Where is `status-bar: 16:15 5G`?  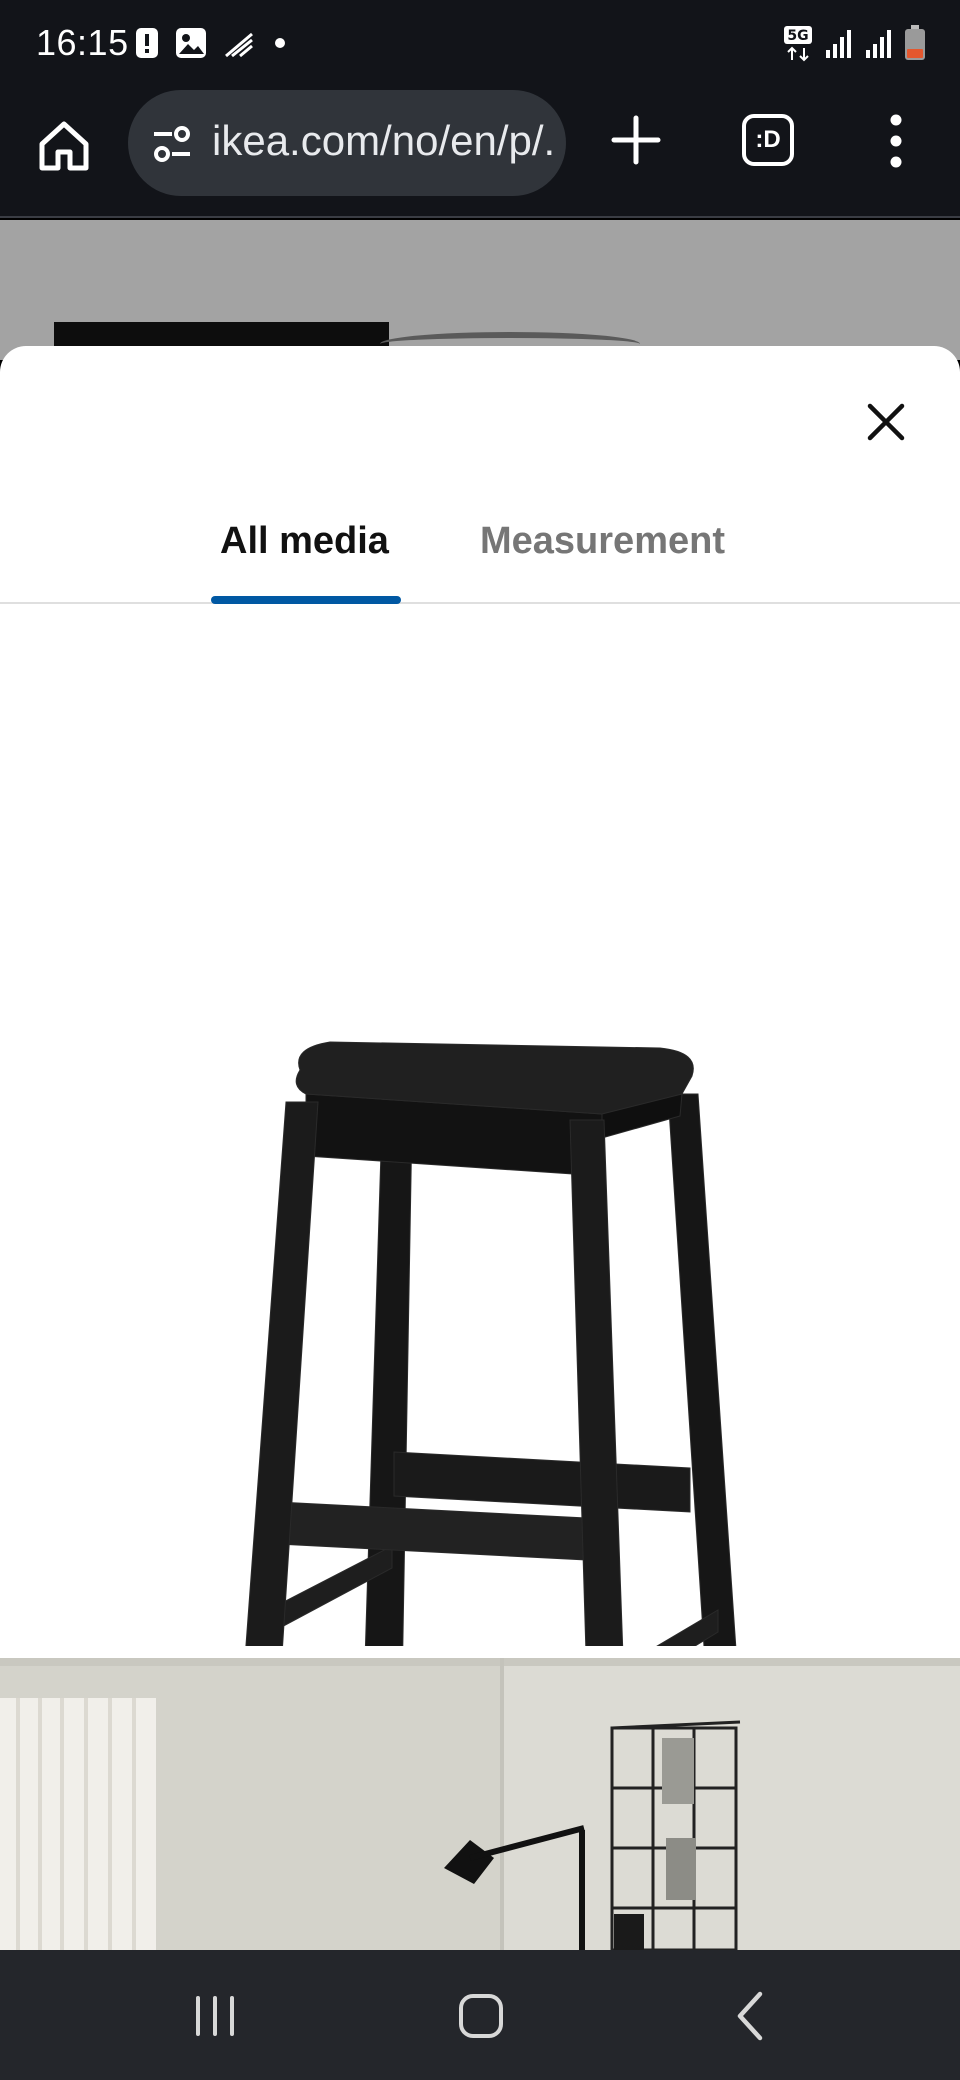
status-bar: 16:15 5G is located at coordinates (480, 44).